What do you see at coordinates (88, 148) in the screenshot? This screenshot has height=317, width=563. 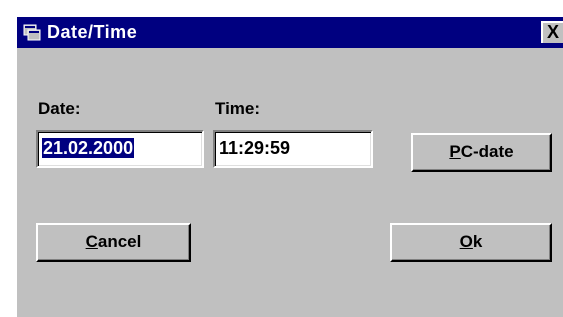 I see `date-value: 21.02.2000` at bounding box center [88, 148].